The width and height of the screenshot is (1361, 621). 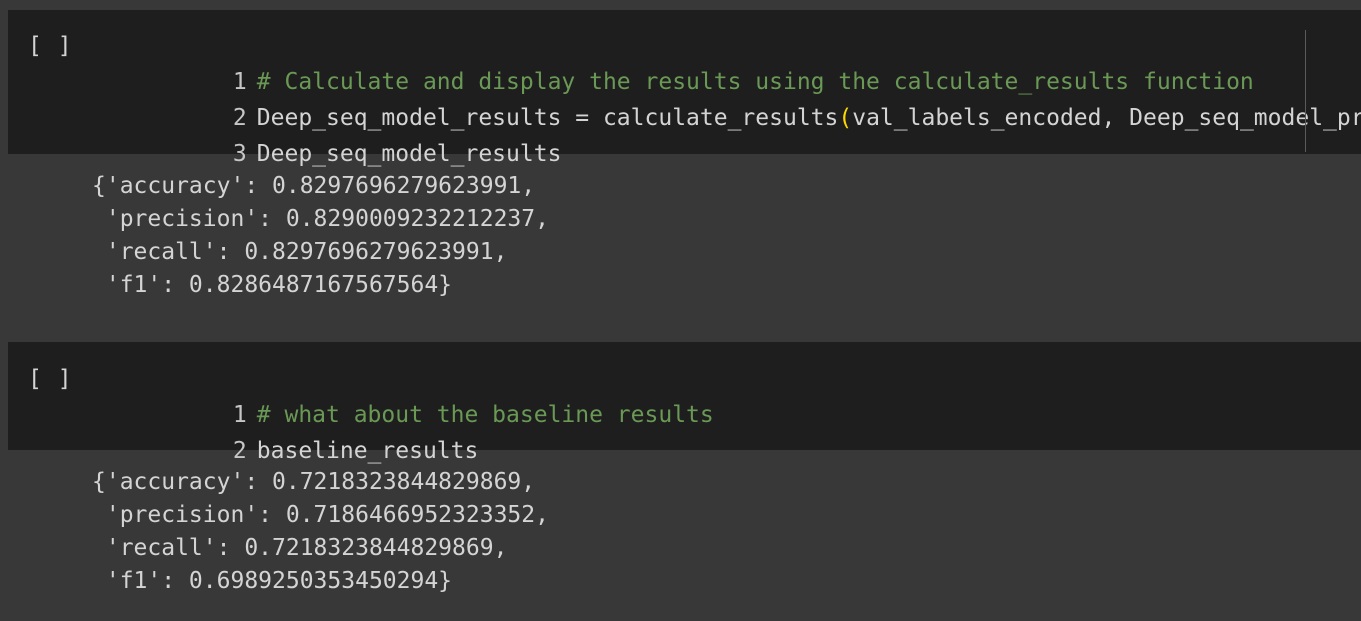 I want to click on code-args: val_labels_encoded, Deep_seq_model_pred, so click(x=1106, y=118).